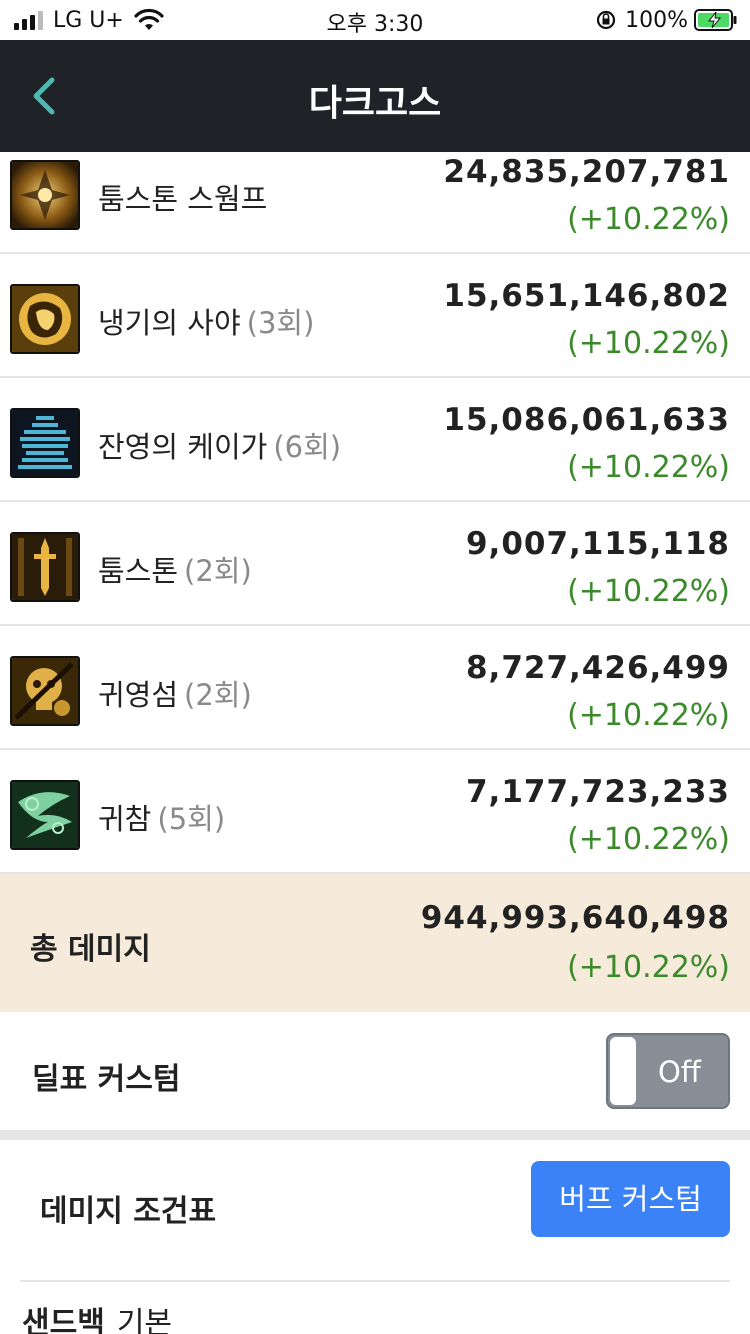  Describe the element at coordinates (597, 792) in the screenshot. I see `skill-damage: 7,177,723,233` at that location.